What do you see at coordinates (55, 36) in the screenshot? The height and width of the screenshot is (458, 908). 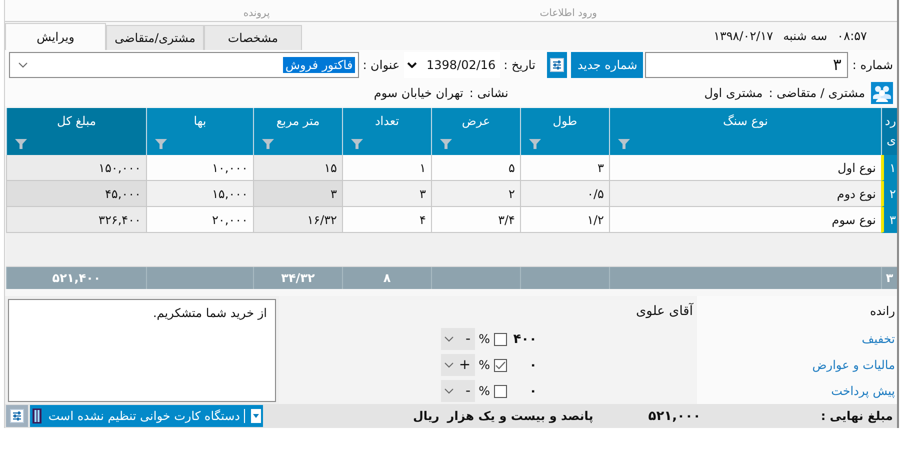 I see `tab: ویرایش` at bounding box center [55, 36].